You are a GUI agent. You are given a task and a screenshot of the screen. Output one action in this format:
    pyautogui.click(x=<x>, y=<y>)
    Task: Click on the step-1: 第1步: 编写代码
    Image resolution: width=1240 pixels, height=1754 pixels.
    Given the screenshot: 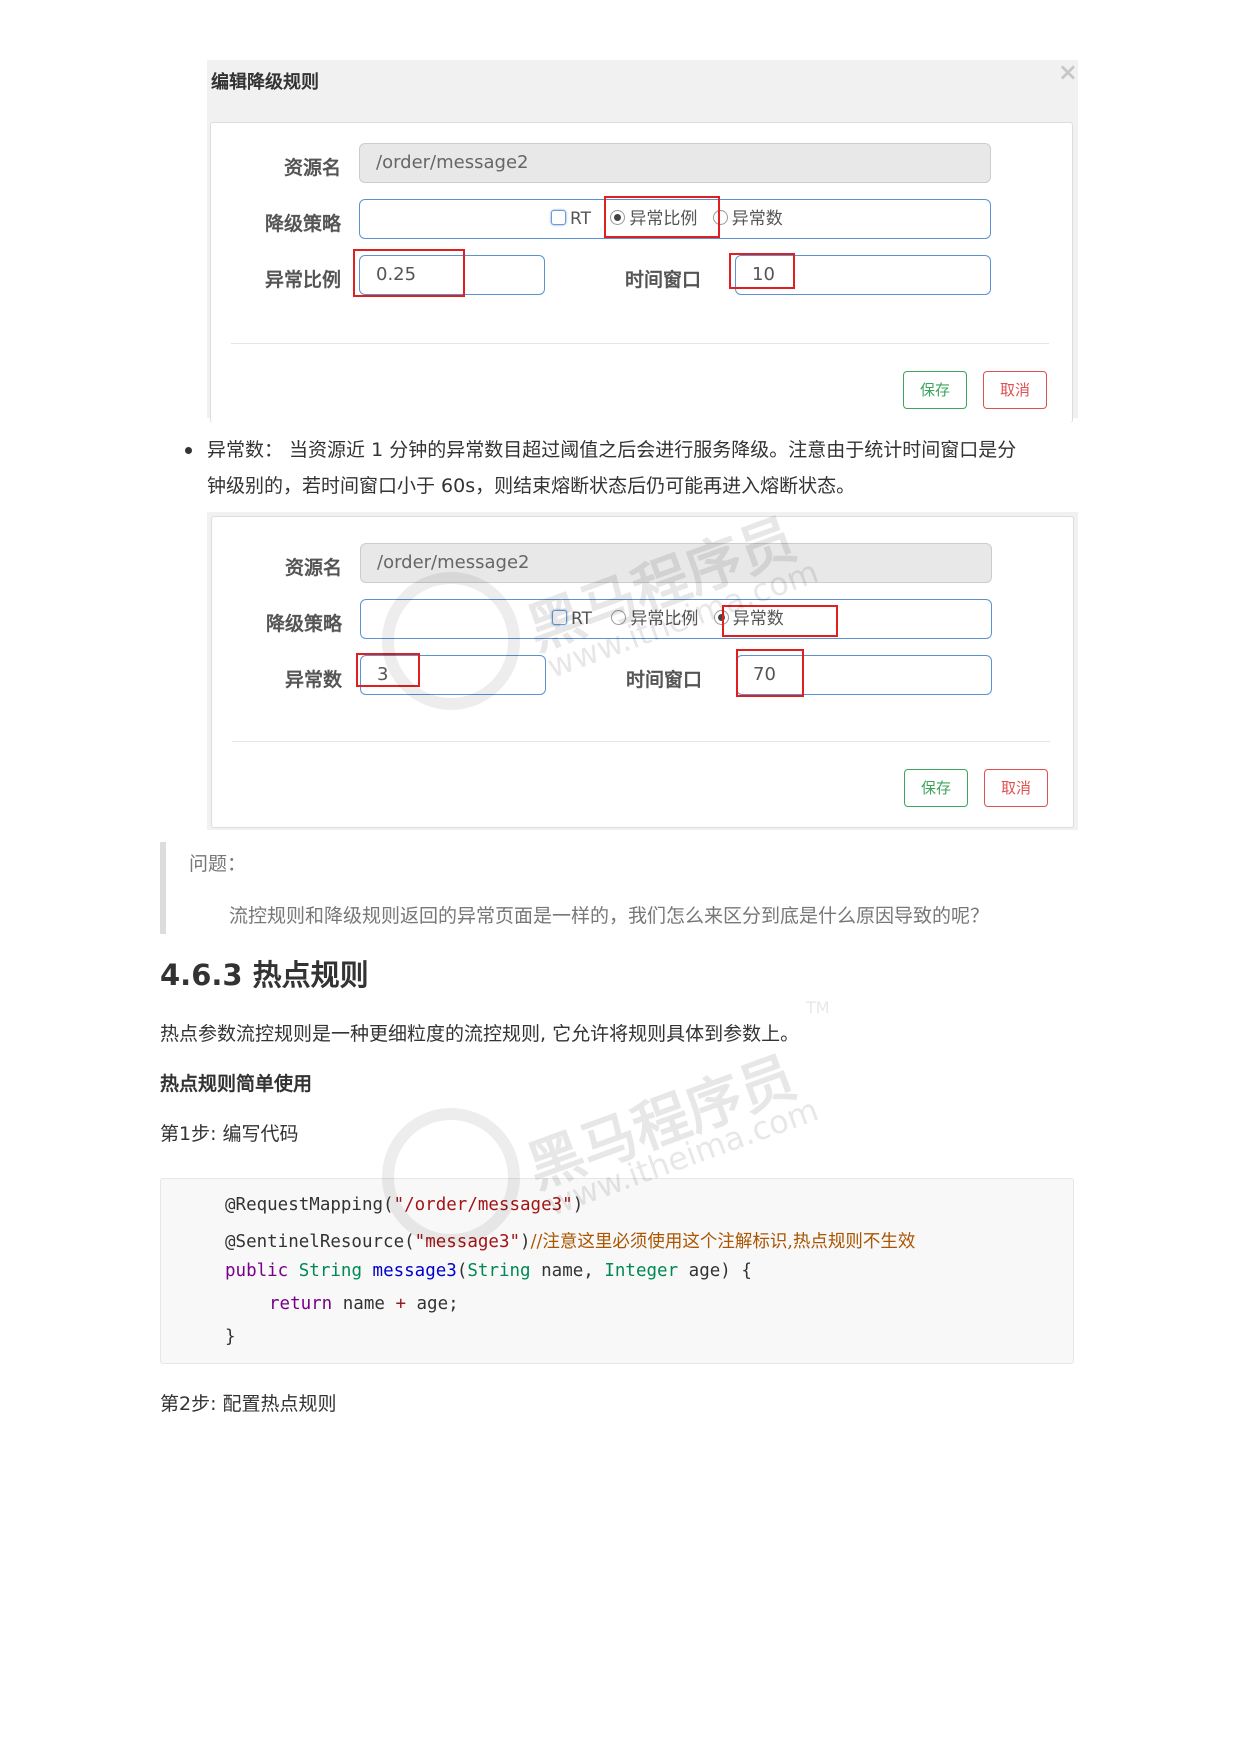 What is the action you would take?
    pyautogui.click(x=229, y=1134)
    